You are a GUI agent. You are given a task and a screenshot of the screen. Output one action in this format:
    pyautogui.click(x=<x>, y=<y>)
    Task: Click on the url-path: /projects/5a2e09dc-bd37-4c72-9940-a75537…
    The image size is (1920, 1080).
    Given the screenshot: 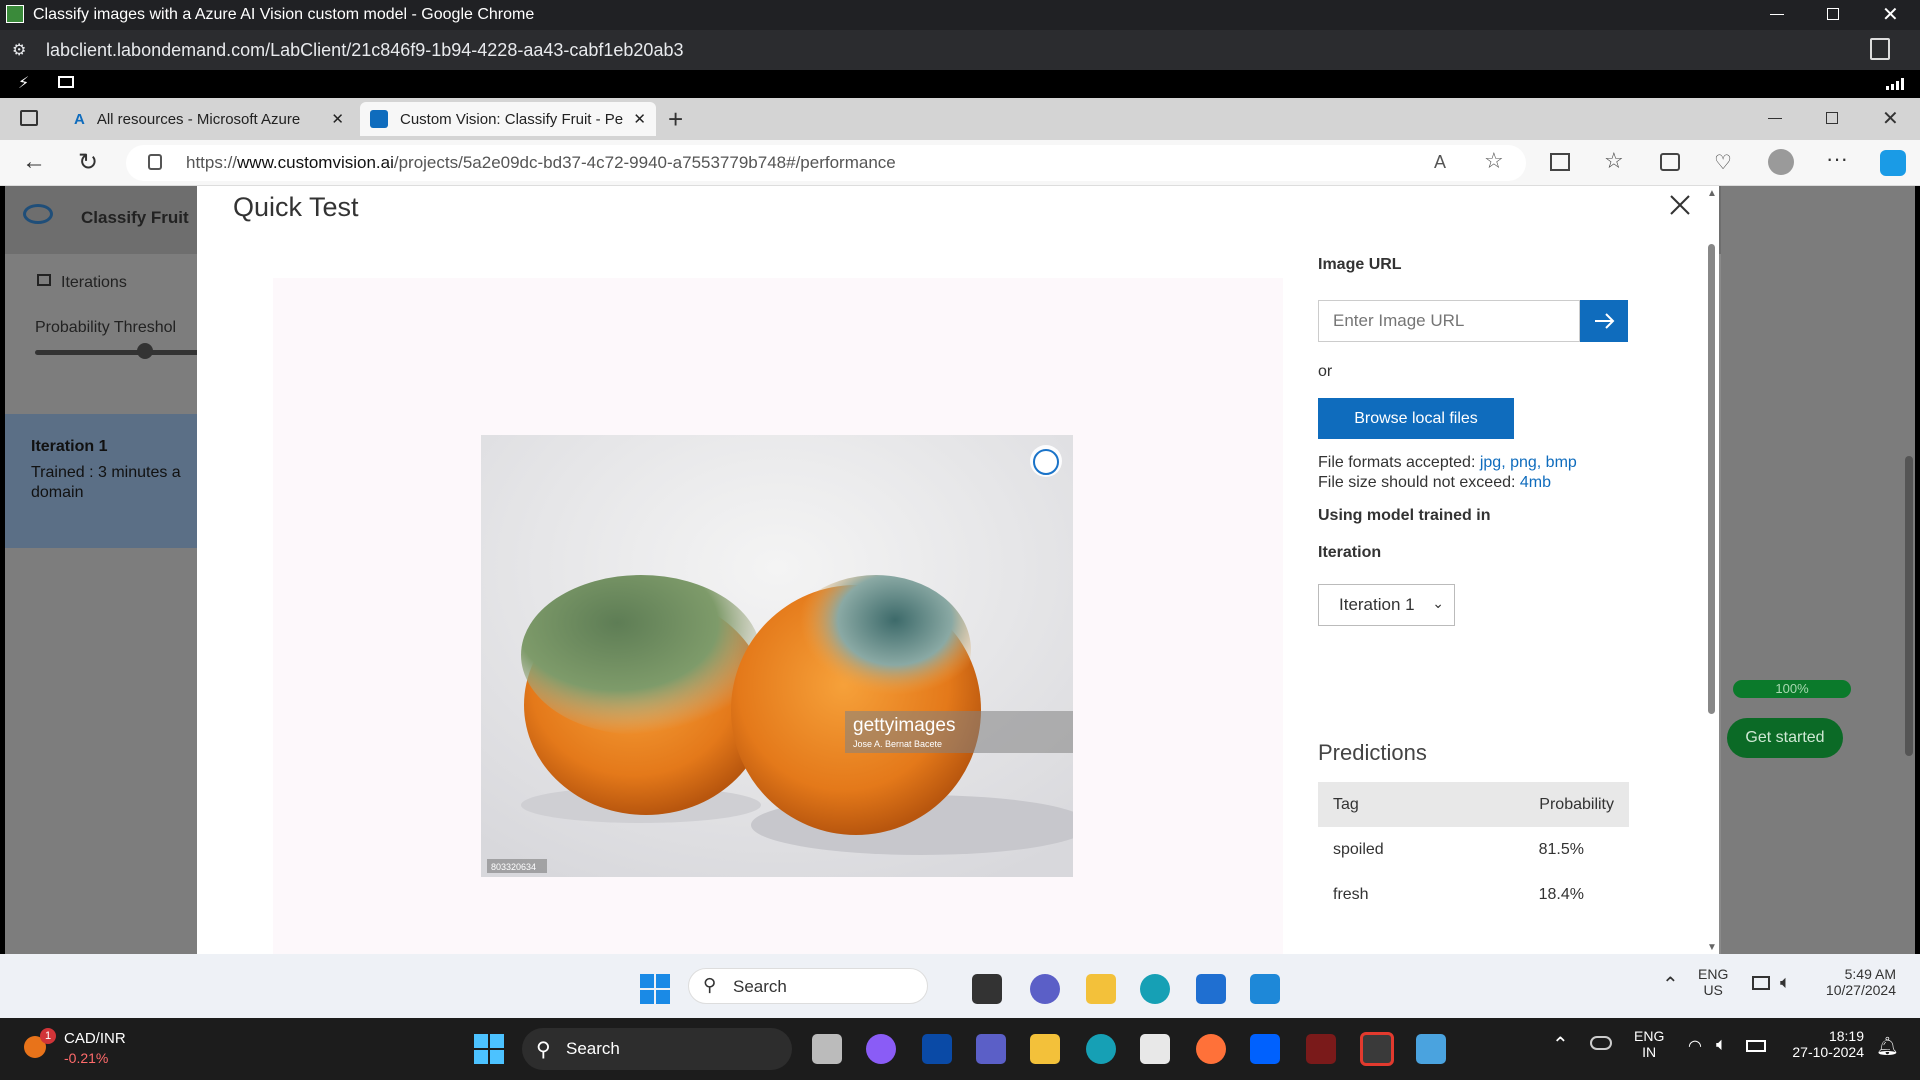 What is the action you would take?
    pyautogui.click(x=644, y=162)
    